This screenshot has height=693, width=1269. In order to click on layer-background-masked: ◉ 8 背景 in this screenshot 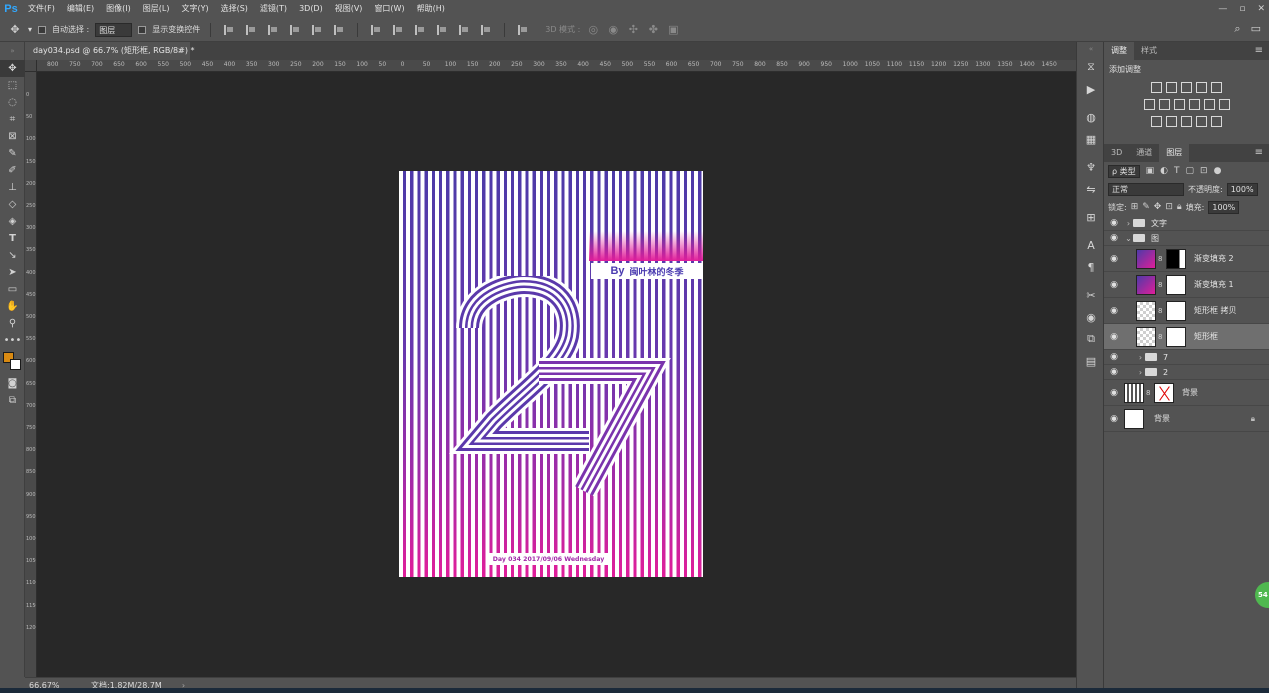, I will do `click(1186, 393)`.